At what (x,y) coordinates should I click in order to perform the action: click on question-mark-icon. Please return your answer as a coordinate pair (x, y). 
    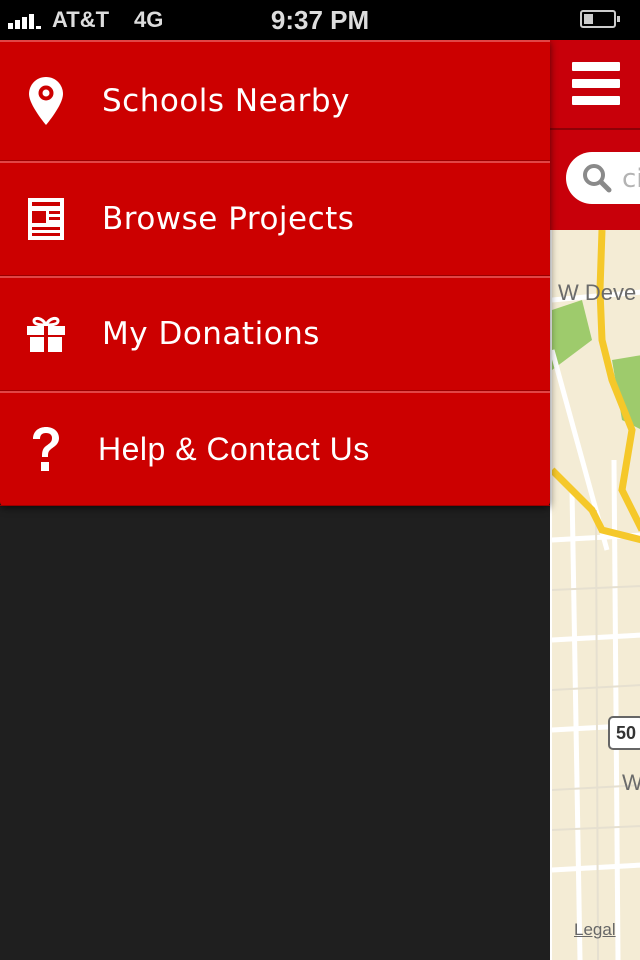
    Looking at the image, I should click on (46, 449).